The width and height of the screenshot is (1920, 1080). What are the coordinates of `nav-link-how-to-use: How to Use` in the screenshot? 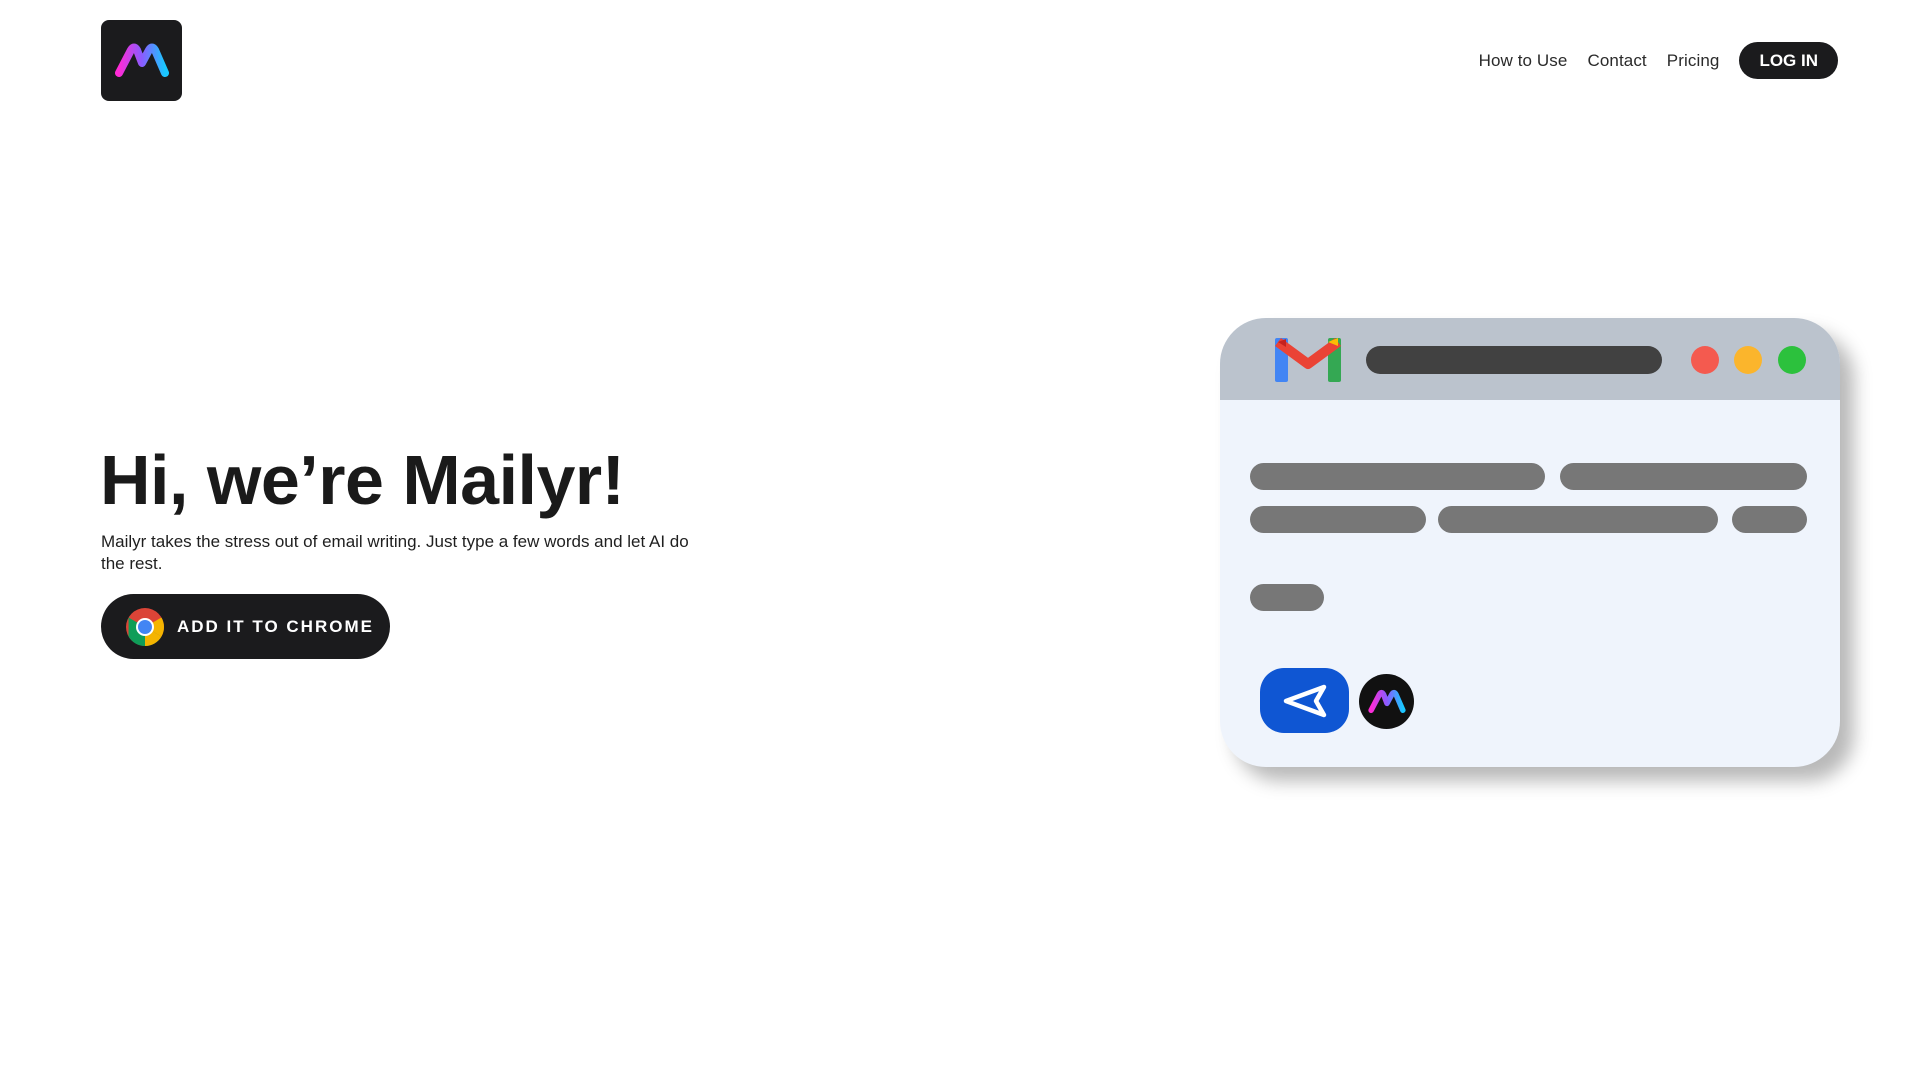 It's located at (1523, 61).